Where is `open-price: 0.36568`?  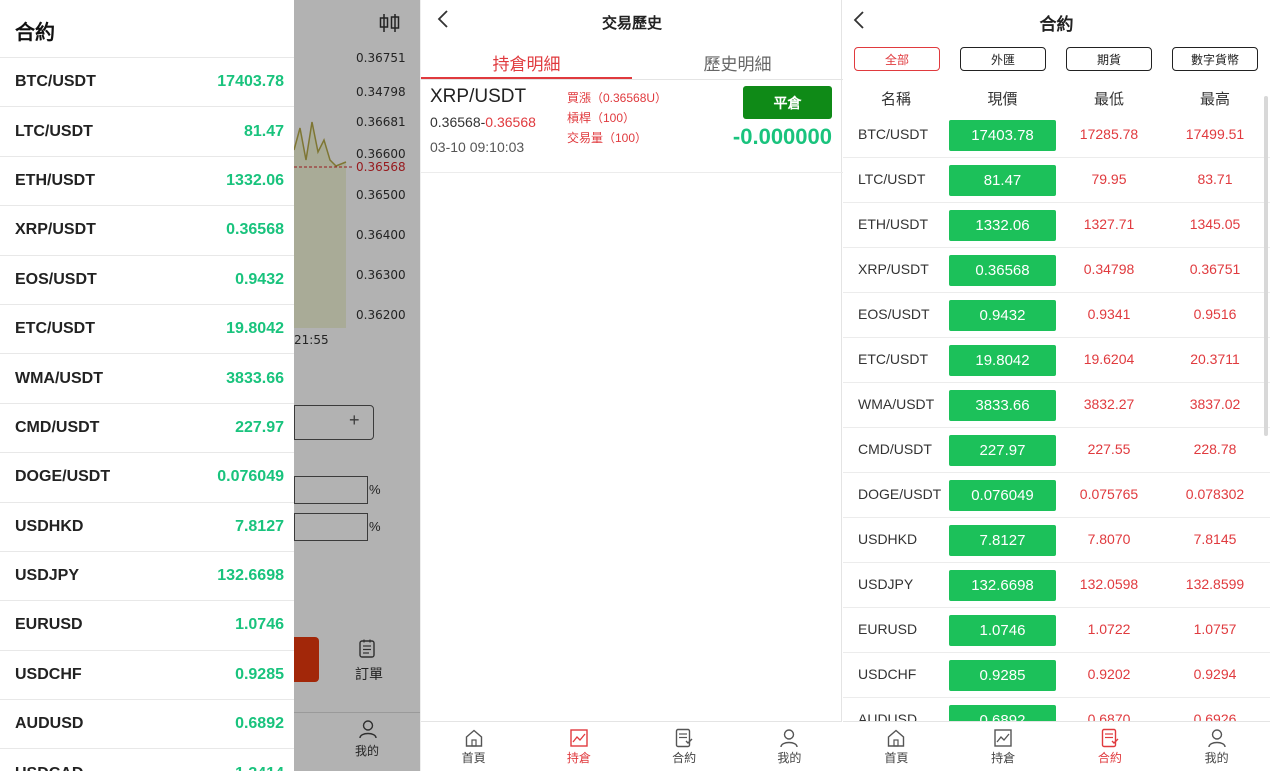 open-price: 0.36568 is located at coordinates (455, 122).